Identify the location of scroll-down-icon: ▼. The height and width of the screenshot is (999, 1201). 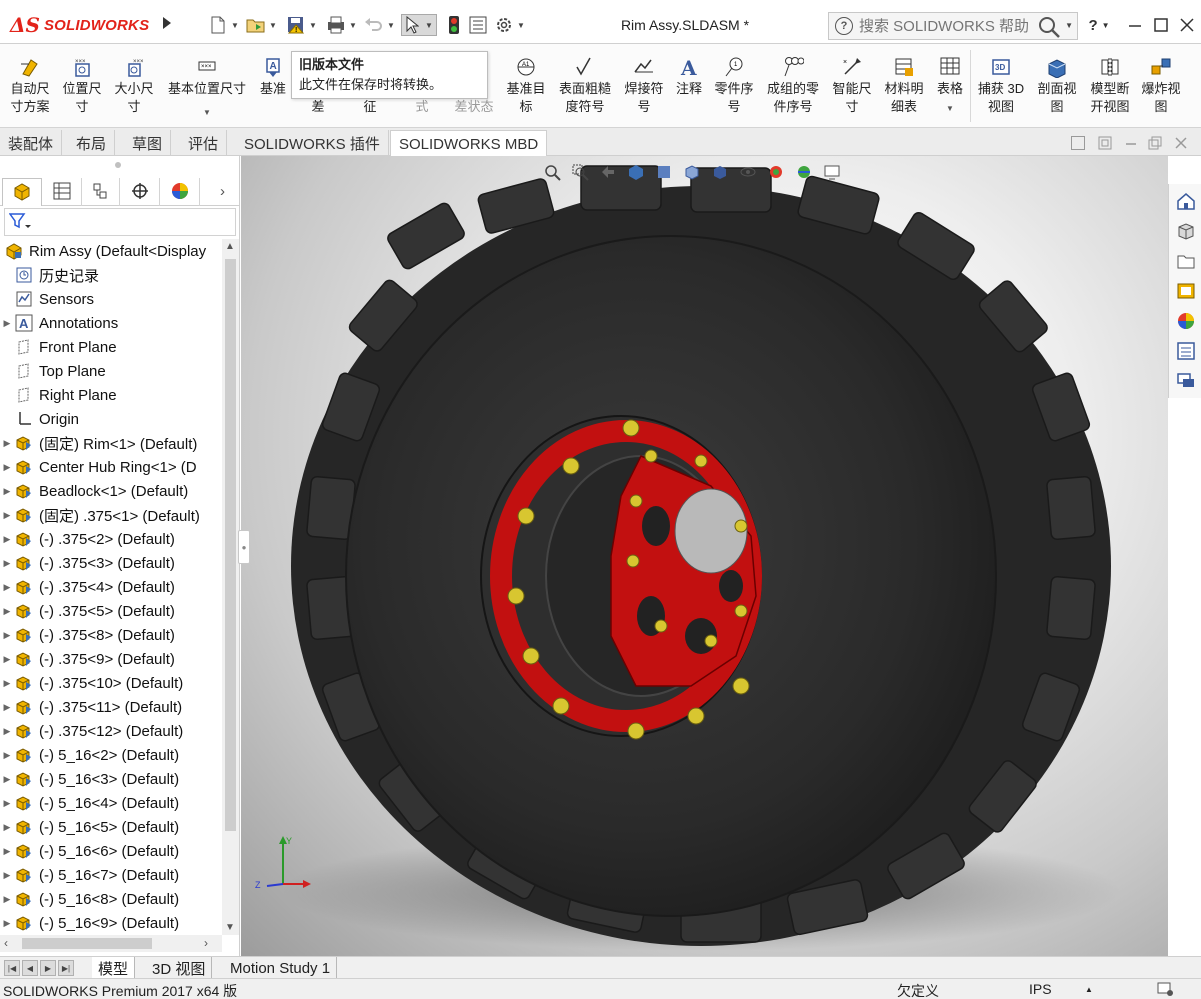
(230, 927).